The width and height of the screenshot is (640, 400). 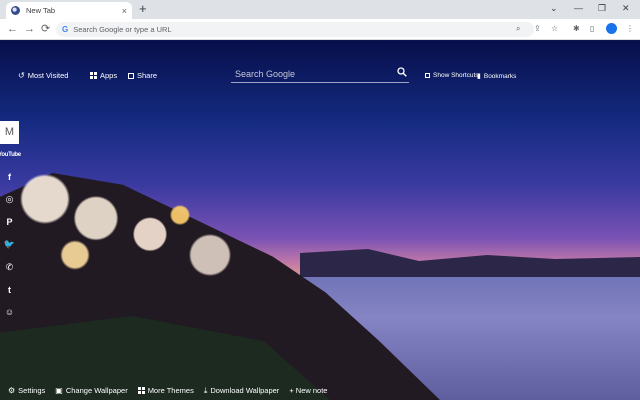 What do you see at coordinates (427, 75) in the screenshot?
I see `shortcuts-icon` at bounding box center [427, 75].